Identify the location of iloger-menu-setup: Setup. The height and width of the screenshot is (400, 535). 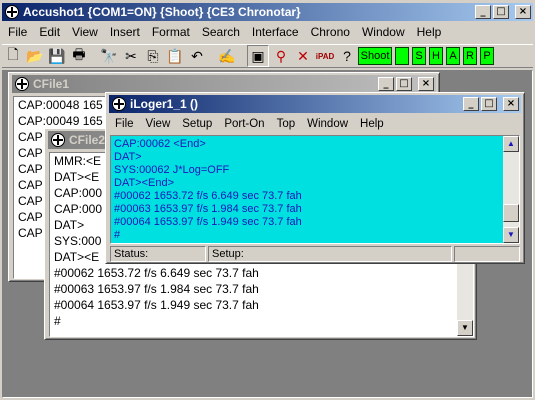
(197, 124).